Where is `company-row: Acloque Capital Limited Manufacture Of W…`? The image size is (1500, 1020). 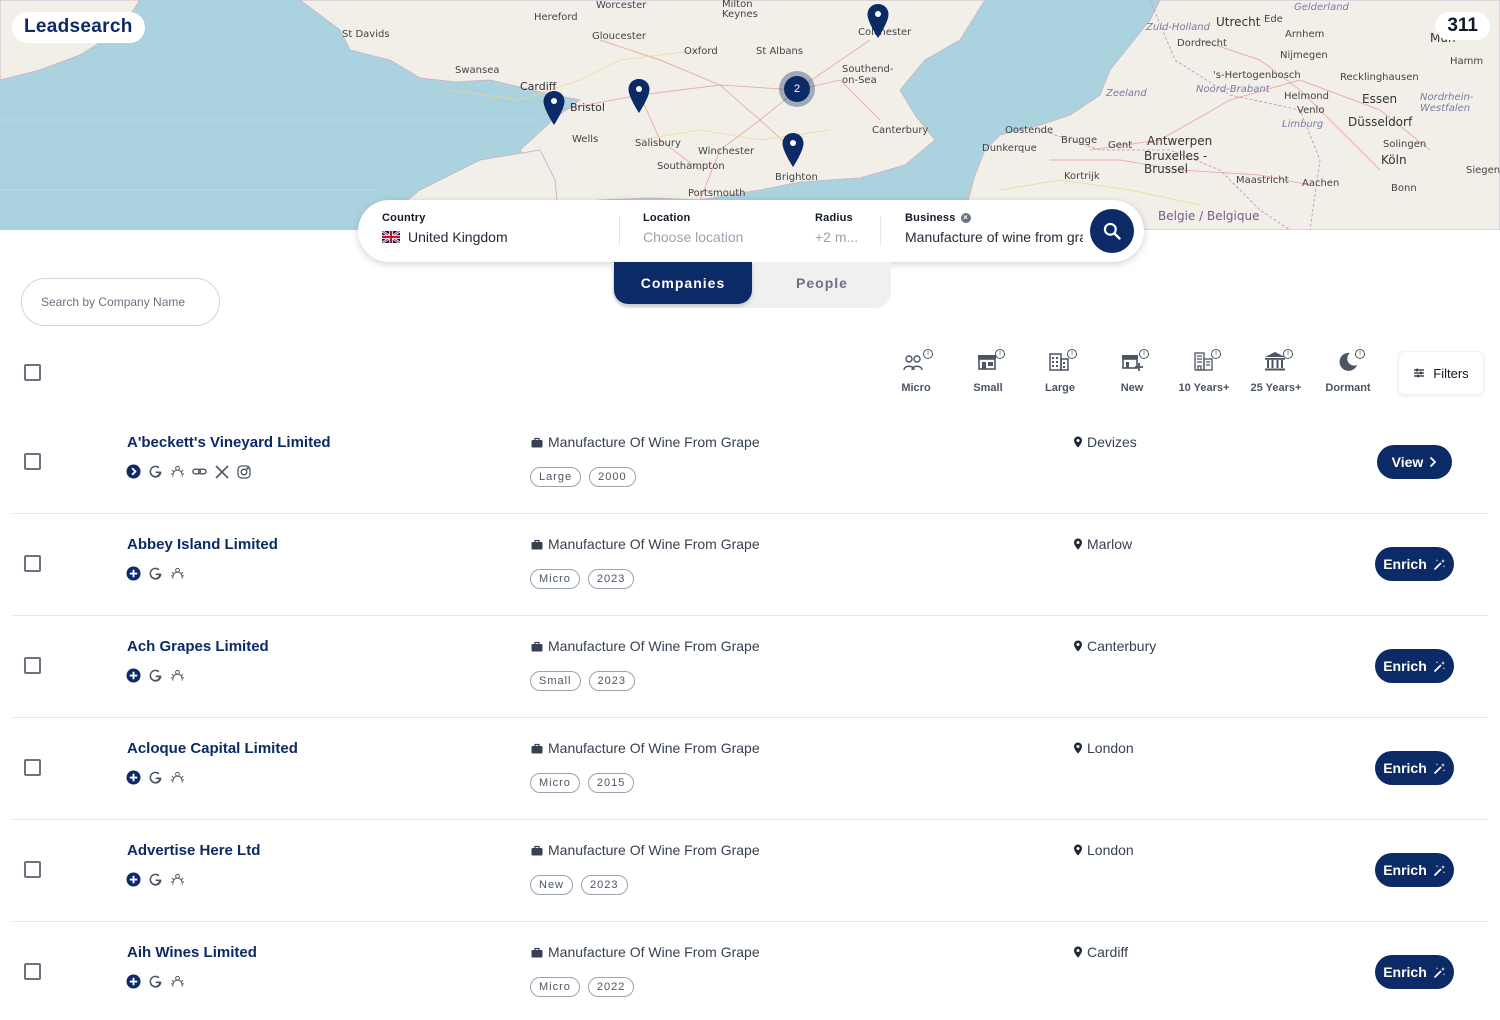 company-row: Acloque Capital Limited Manufacture Of W… is located at coordinates (750, 769).